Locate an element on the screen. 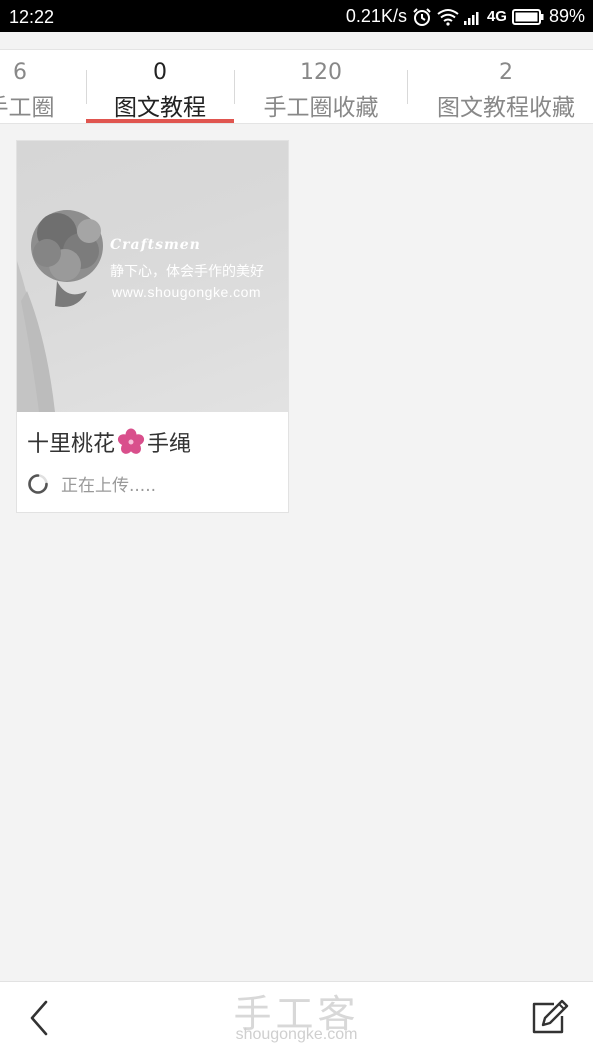  tab-tutorials: 0 图文教程 is located at coordinates (160, 86).